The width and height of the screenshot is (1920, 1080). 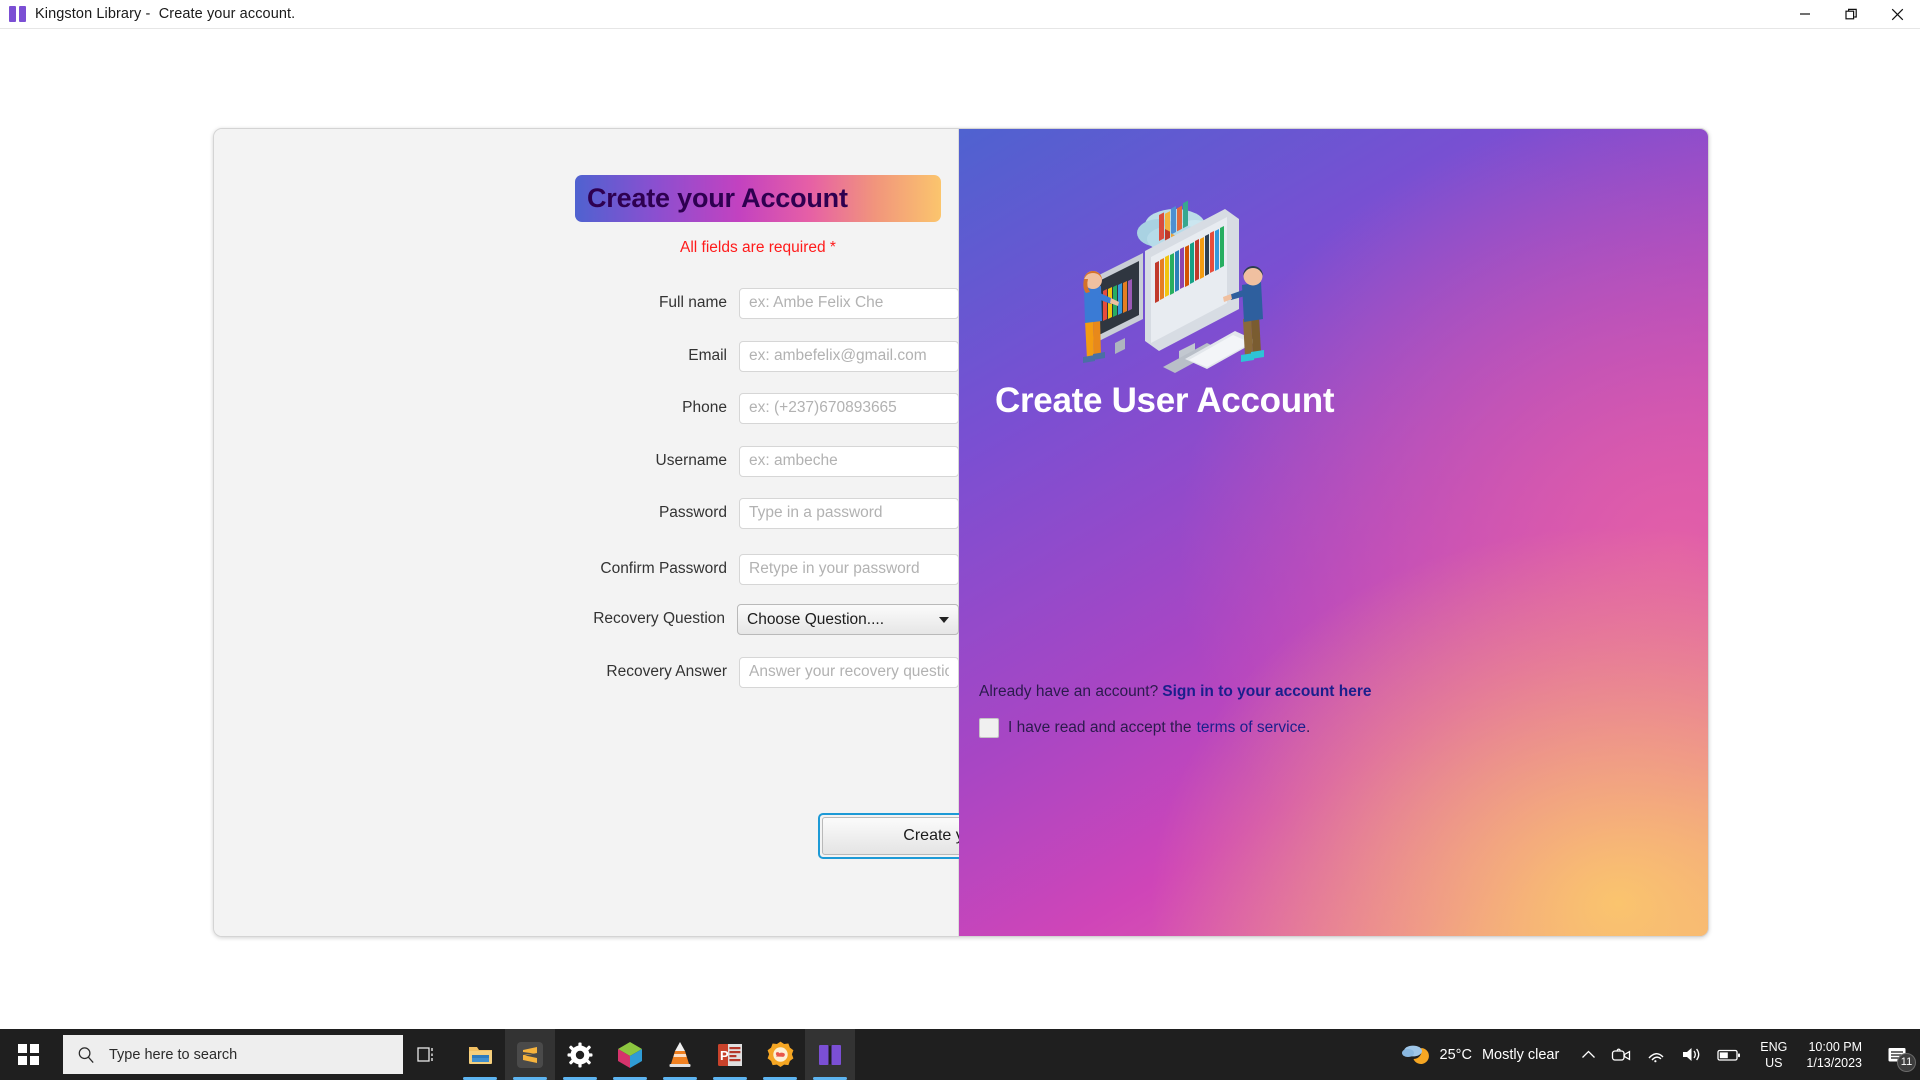 I want to click on signin-prompt-text: Already have an account?, so click(x=1069, y=691).